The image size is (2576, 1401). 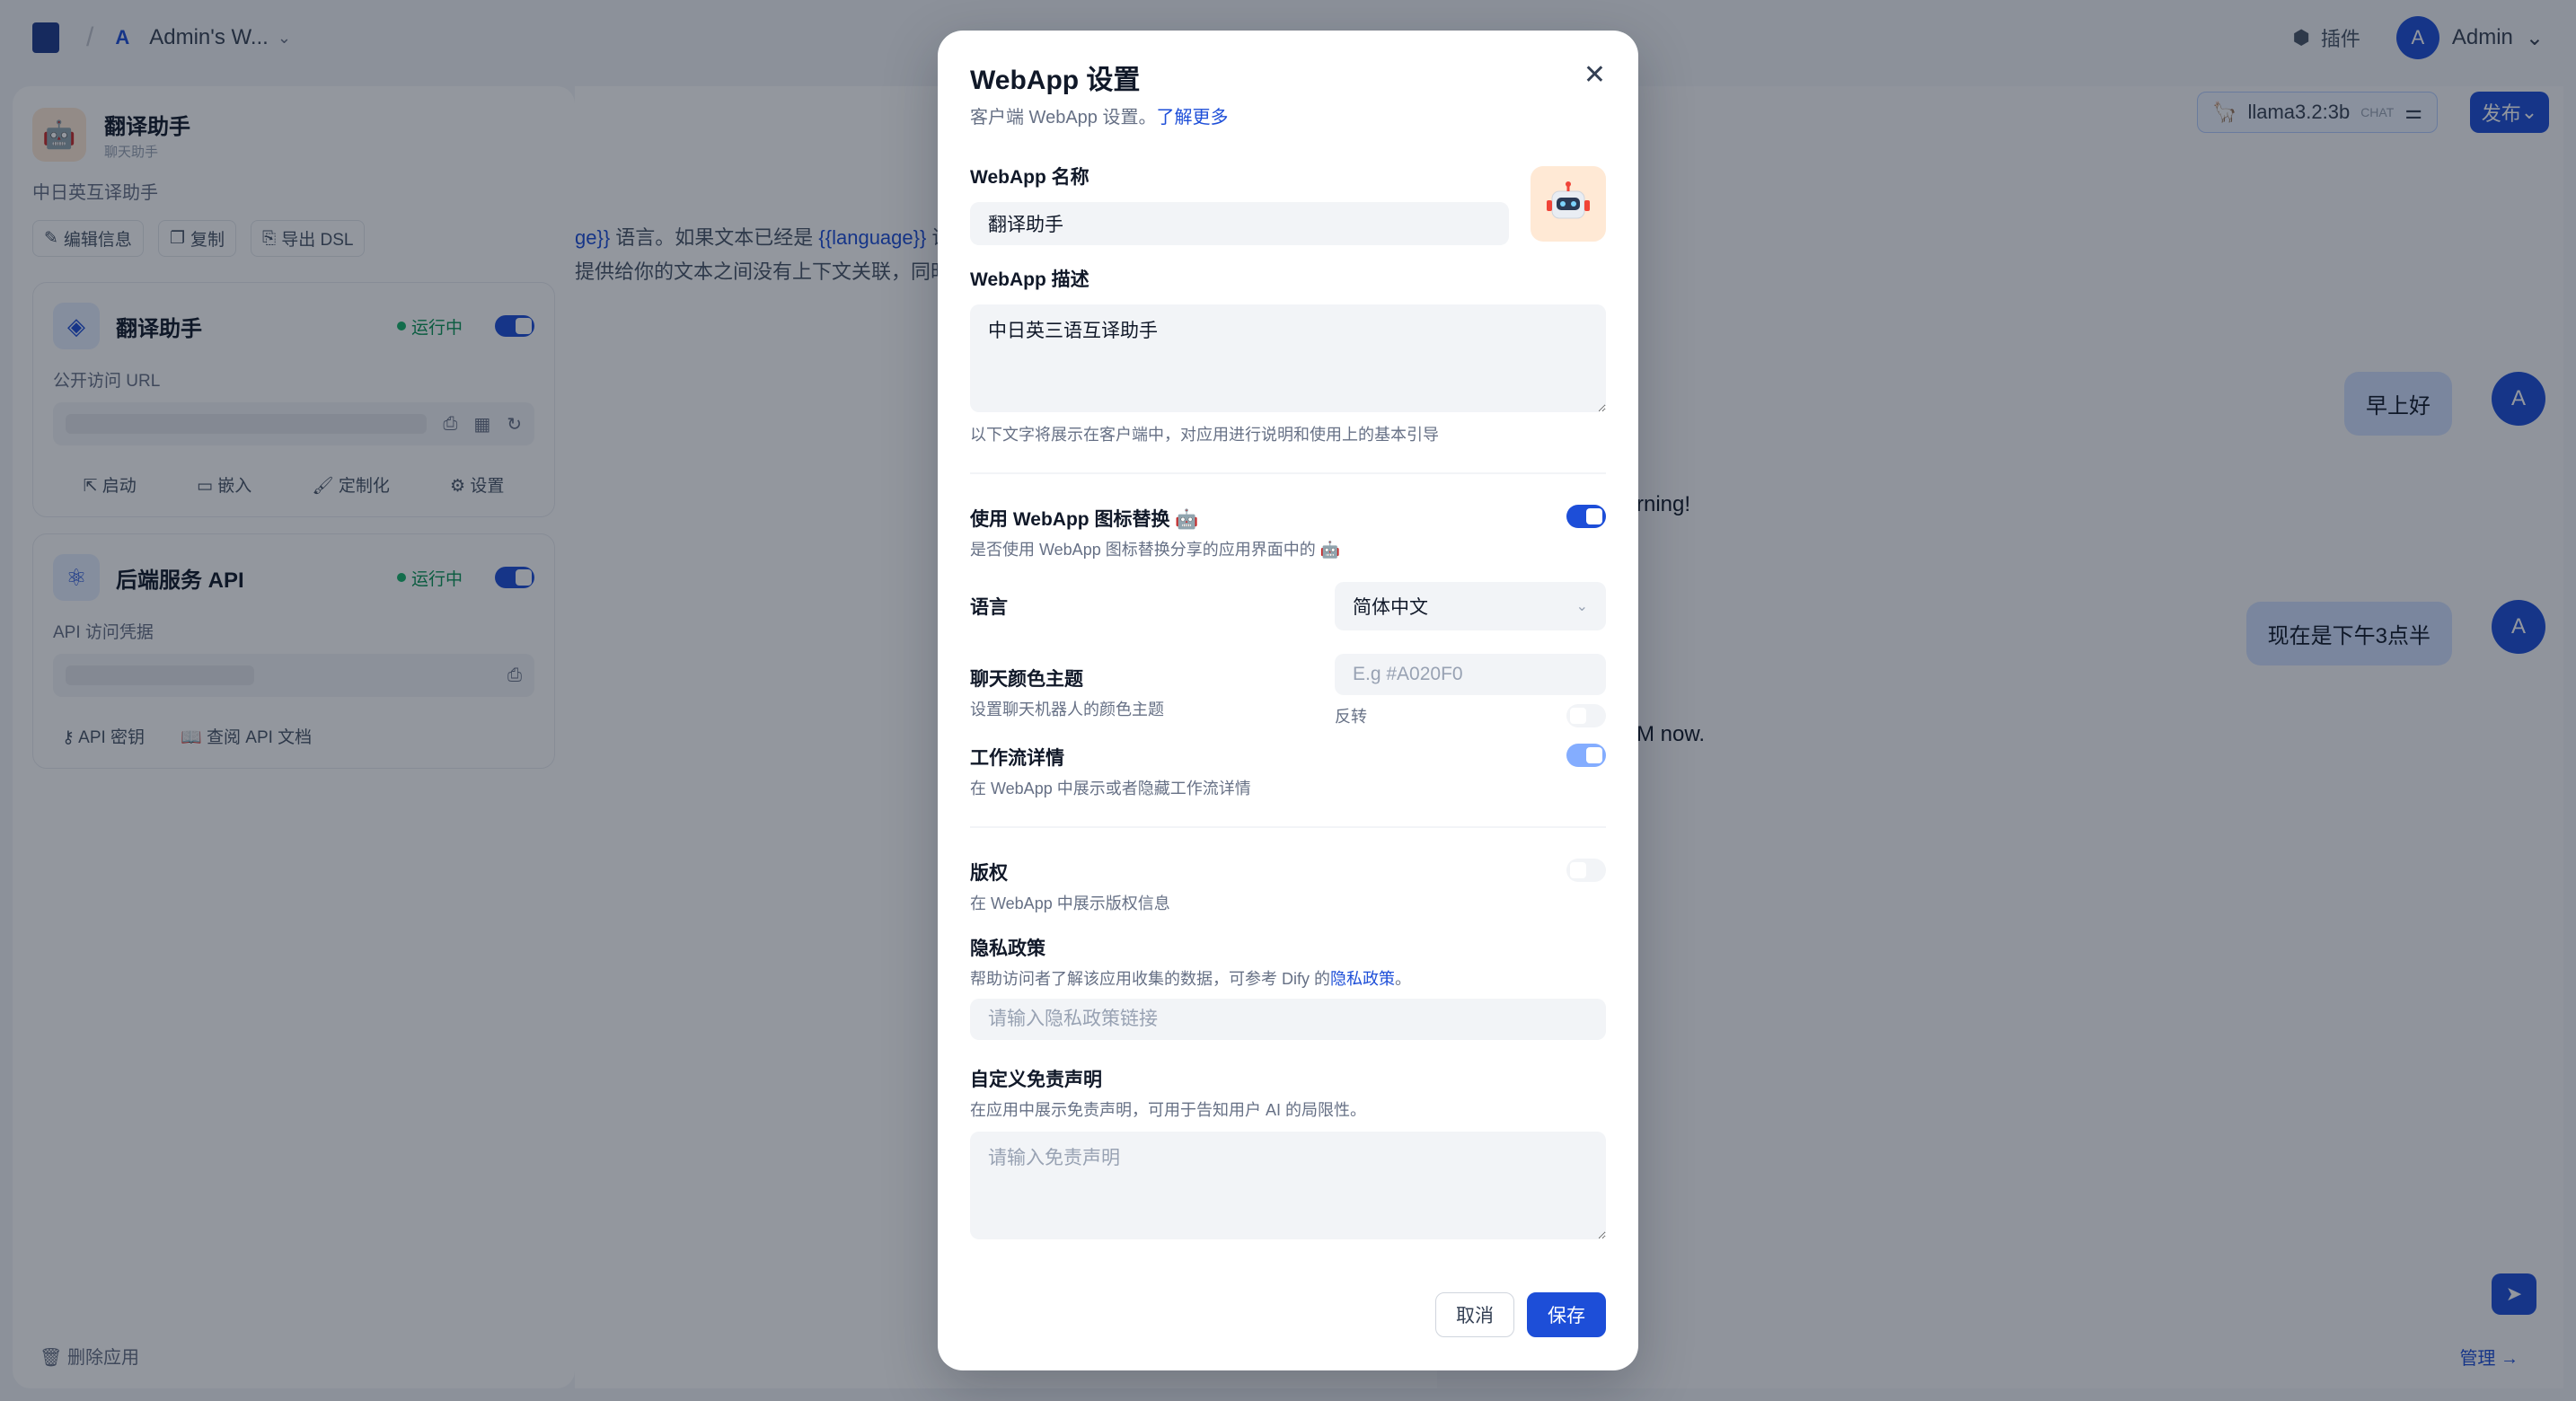 What do you see at coordinates (1110, 788) in the screenshot?
I see `workflow-details-help: 在 WebApp 中展示或者隐藏工作流详情` at bounding box center [1110, 788].